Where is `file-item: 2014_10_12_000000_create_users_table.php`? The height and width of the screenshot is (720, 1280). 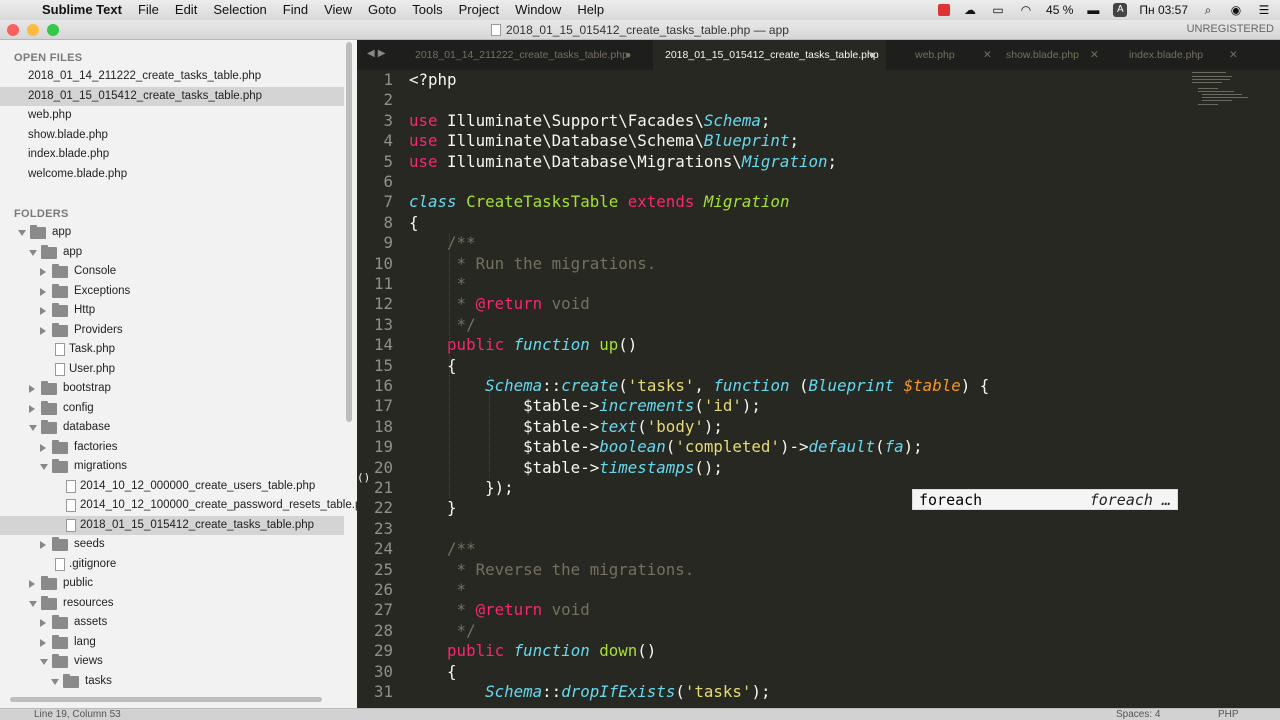
file-item: 2014_10_12_000000_create_users_table.php is located at coordinates (172, 487).